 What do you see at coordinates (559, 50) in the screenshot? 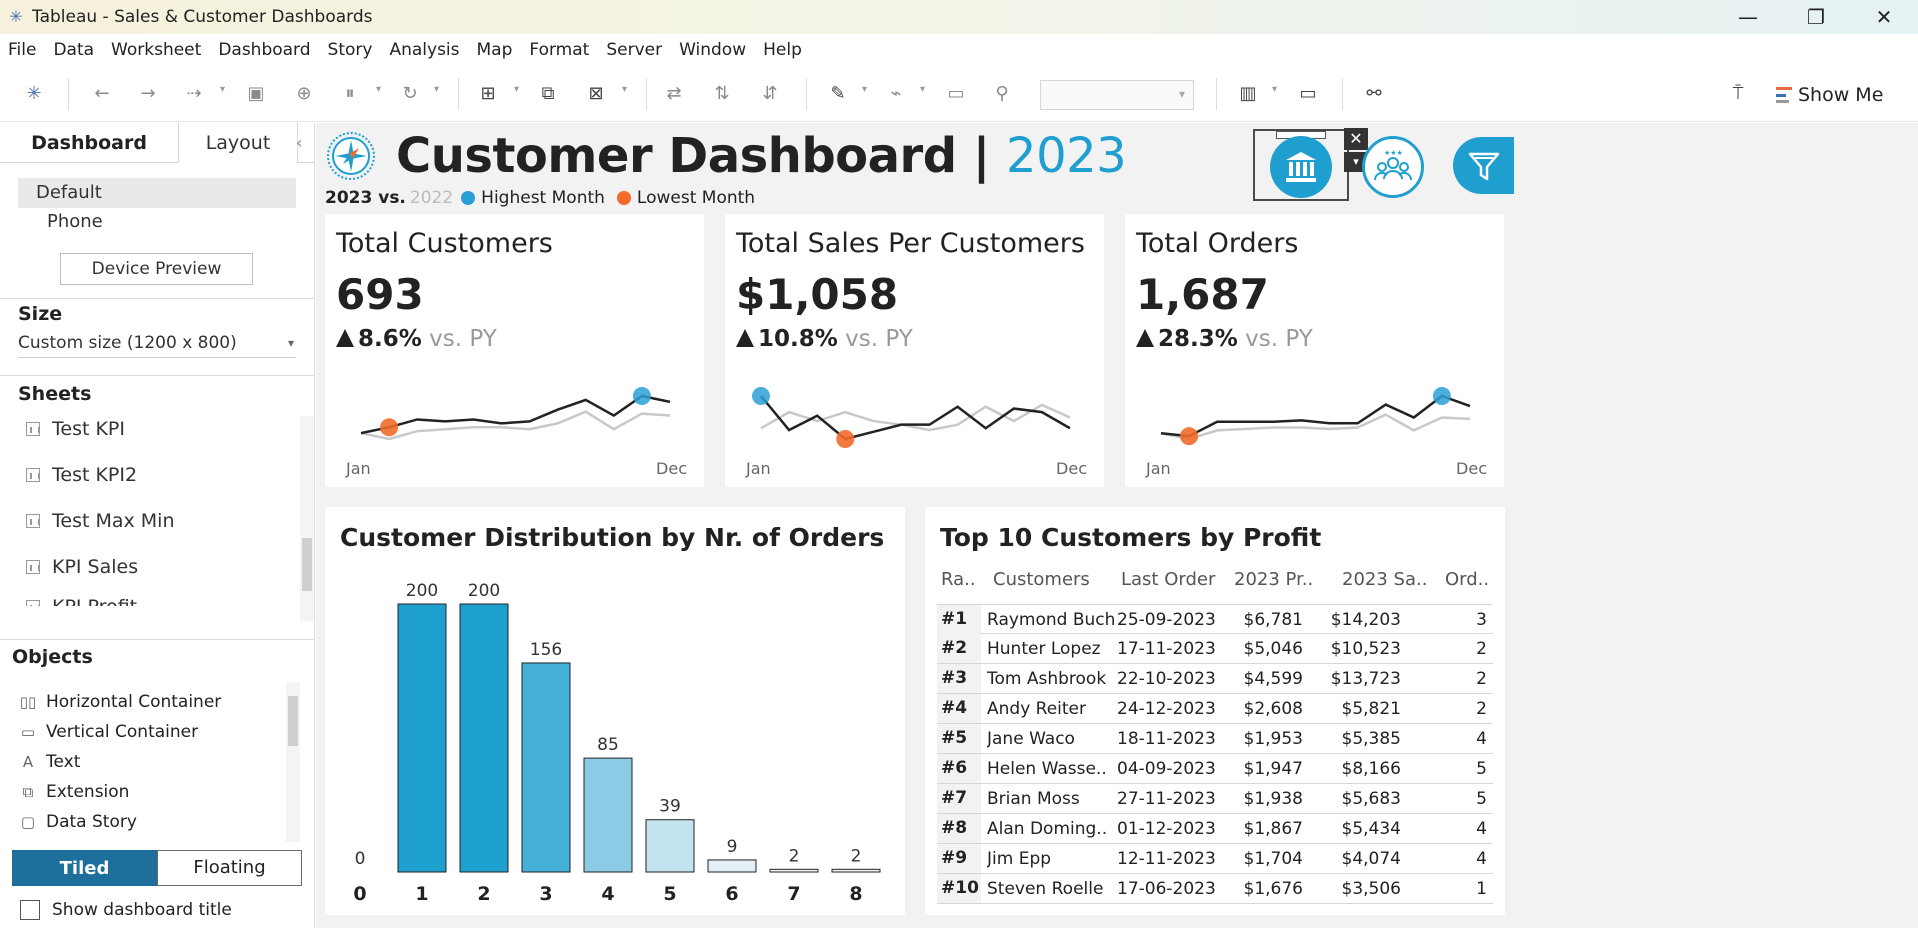
I see `menu-format: Format` at bounding box center [559, 50].